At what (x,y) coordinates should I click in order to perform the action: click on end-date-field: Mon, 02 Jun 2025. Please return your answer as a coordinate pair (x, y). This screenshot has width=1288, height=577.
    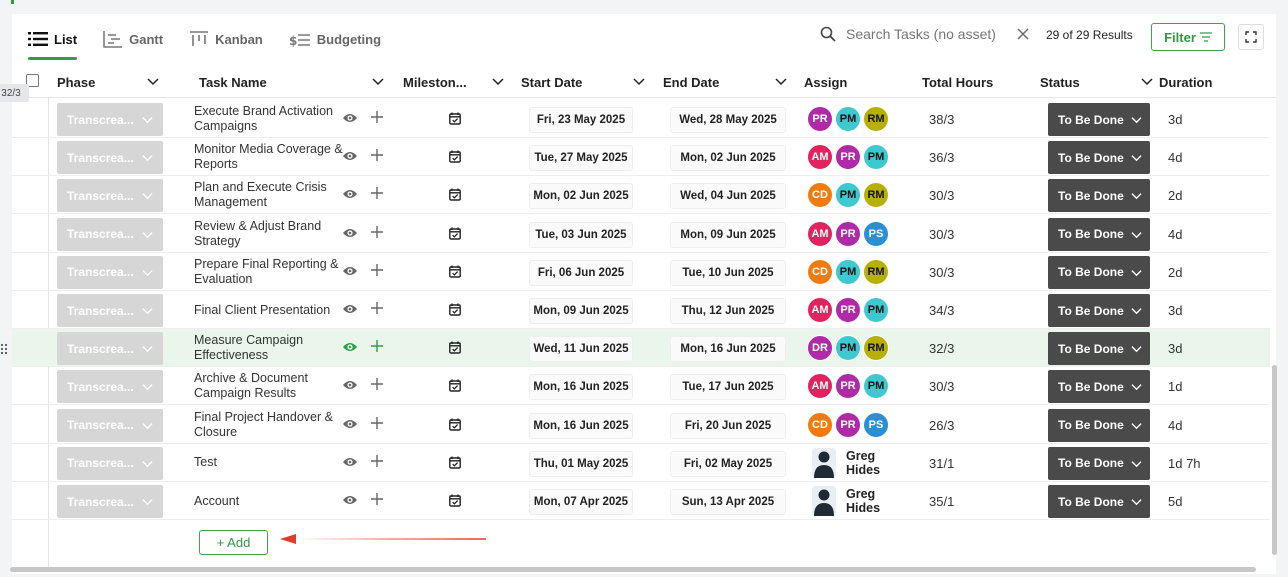
    Looking at the image, I should click on (728, 158).